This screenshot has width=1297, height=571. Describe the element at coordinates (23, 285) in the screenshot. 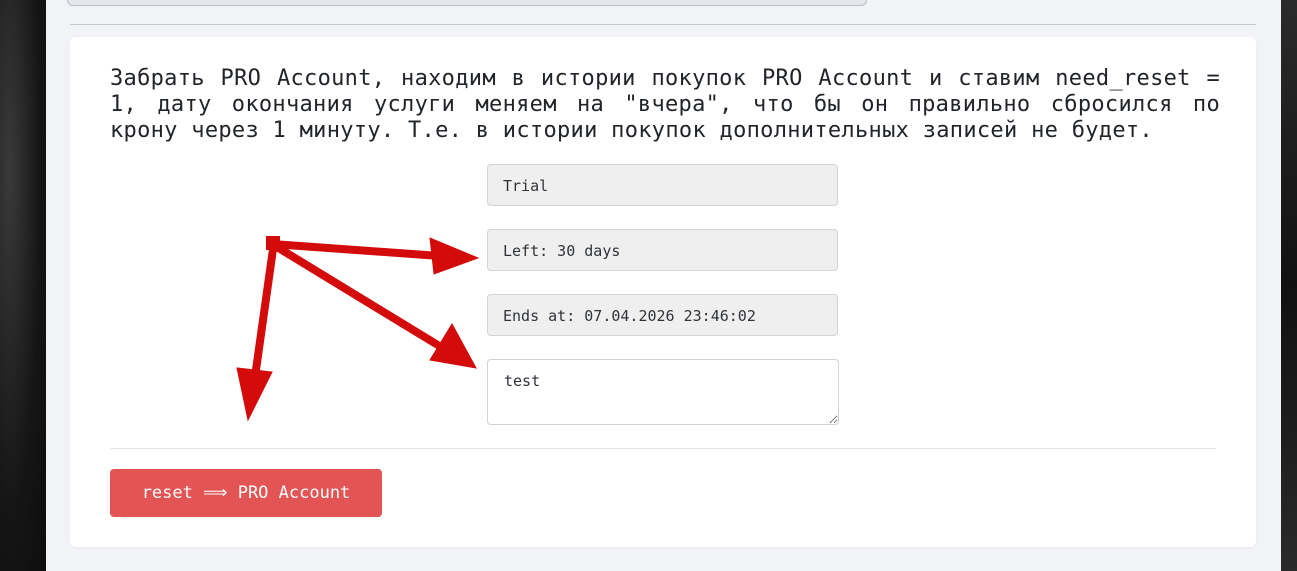

I see `background-left` at that location.